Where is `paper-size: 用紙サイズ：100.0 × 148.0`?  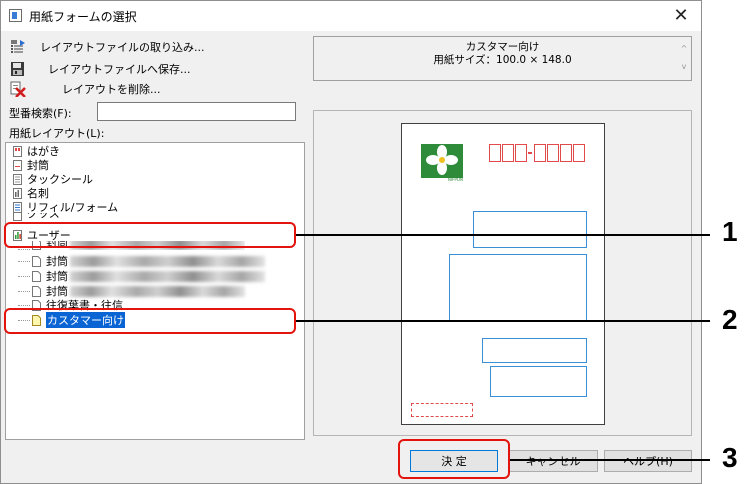
paper-size: 用紙サイズ：100.0 × 148.0 is located at coordinates (502, 60).